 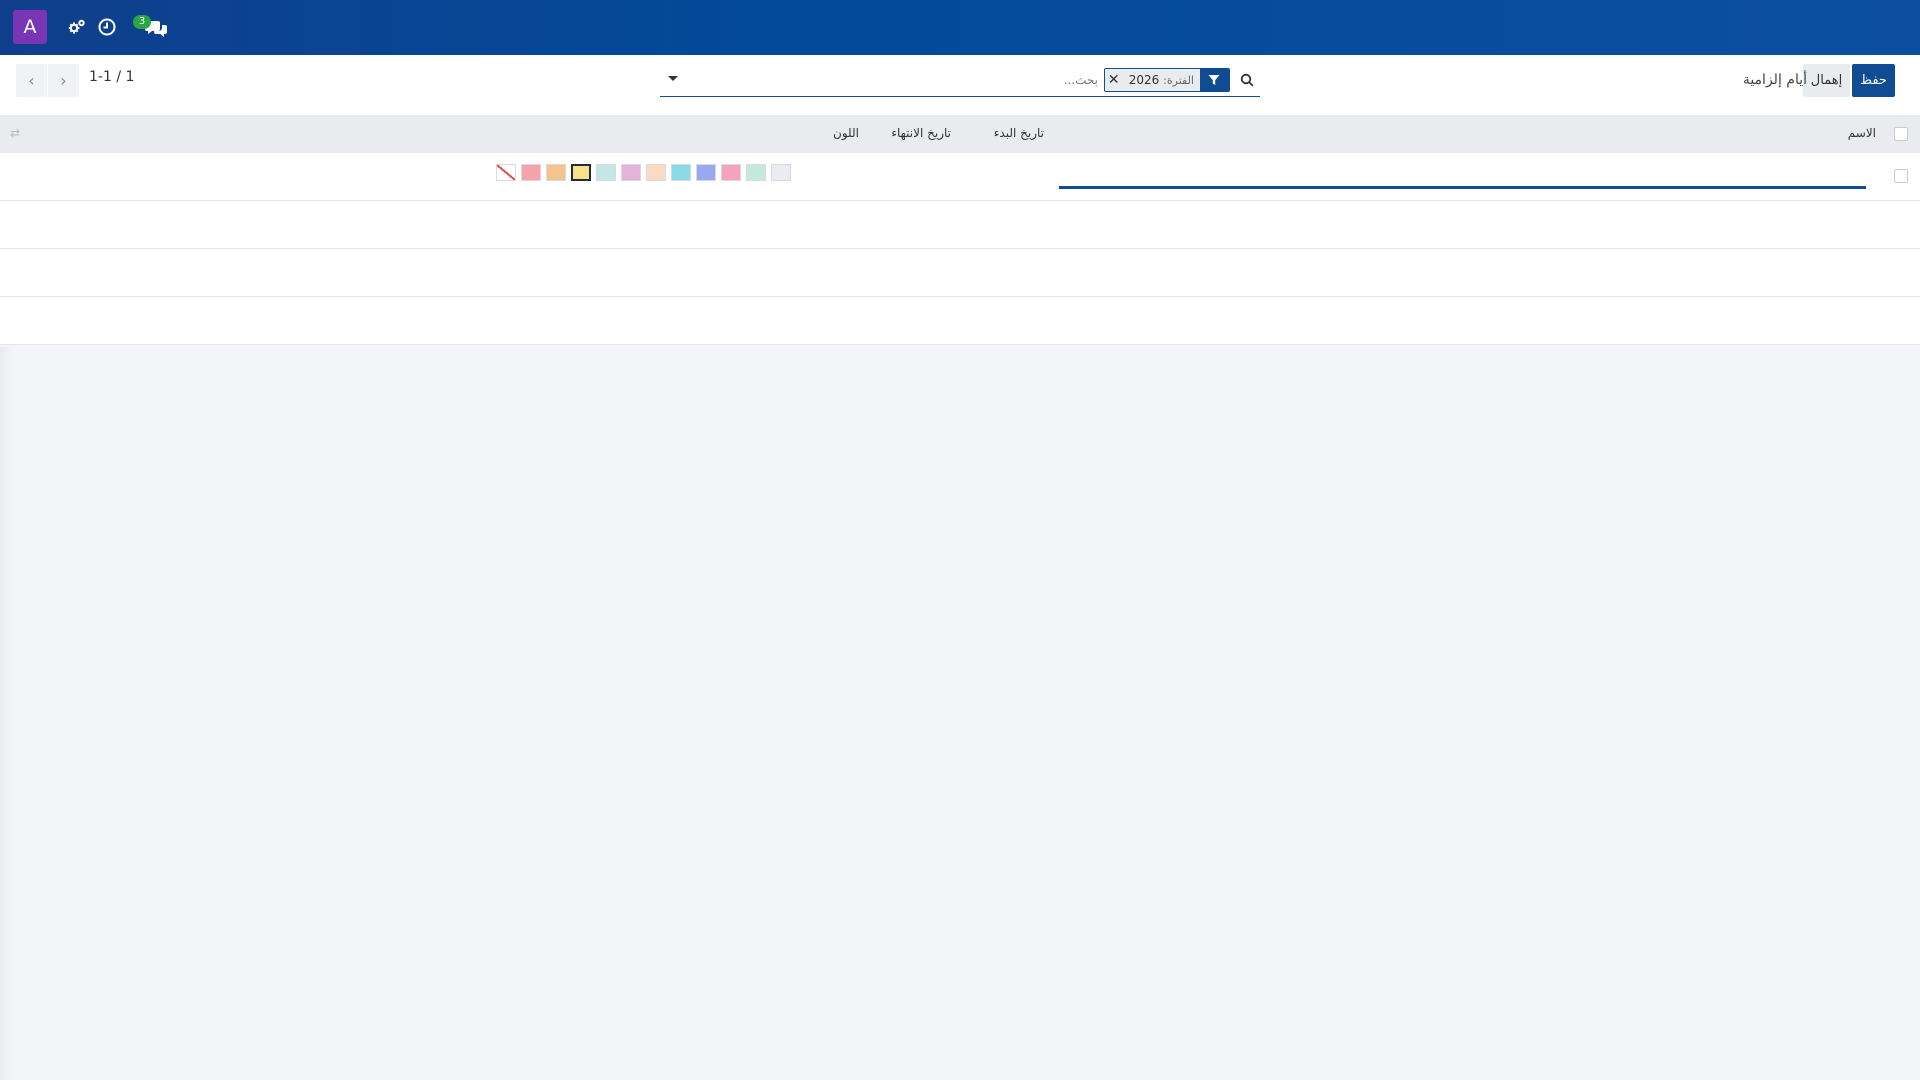 What do you see at coordinates (973, 80) in the screenshot?
I see `search-input` at bounding box center [973, 80].